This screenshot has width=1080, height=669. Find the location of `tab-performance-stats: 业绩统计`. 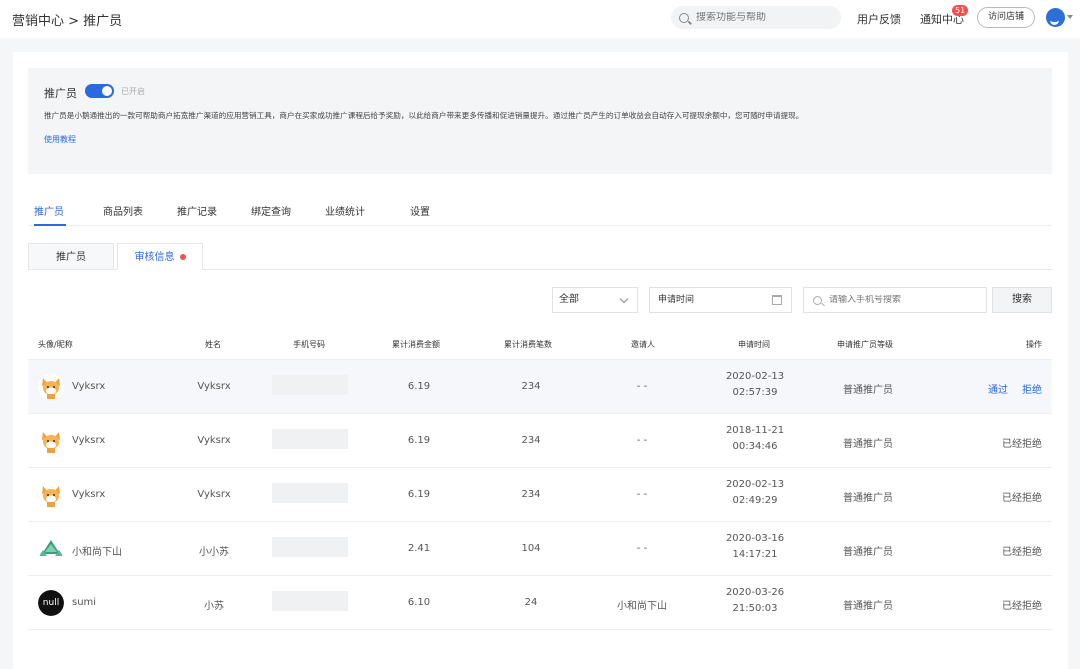

tab-performance-stats: 业绩统计 is located at coordinates (345, 210).